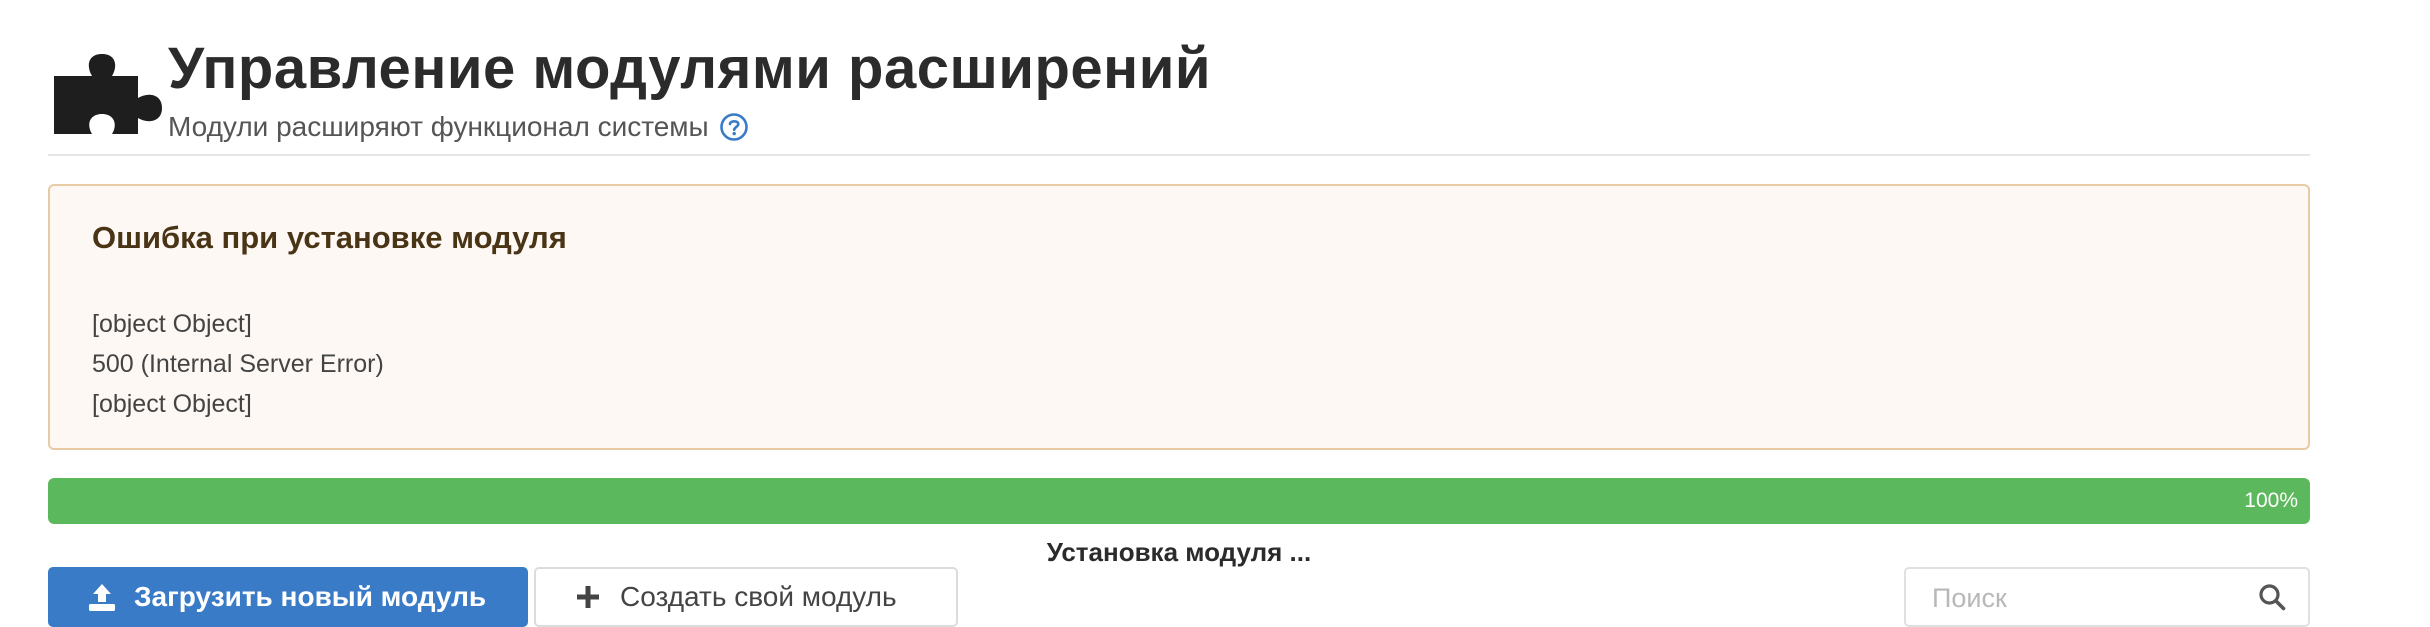 The width and height of the screenshot is (2430, 627). I want to click on page-title: Управление модулями расширений, so click(690, 68).